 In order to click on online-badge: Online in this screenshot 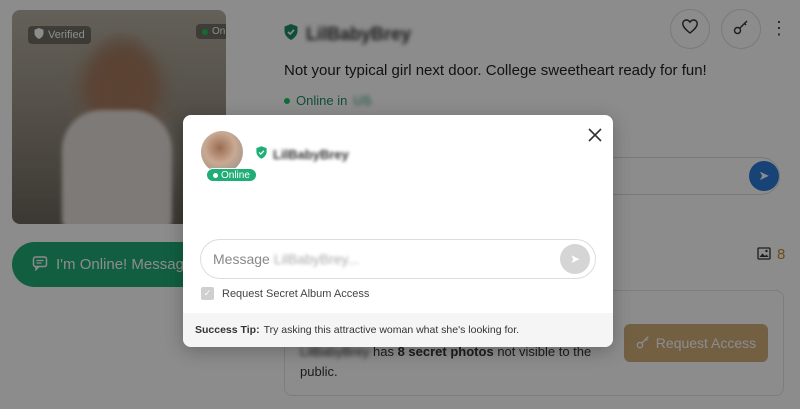, I will do `click(231, 175)`.